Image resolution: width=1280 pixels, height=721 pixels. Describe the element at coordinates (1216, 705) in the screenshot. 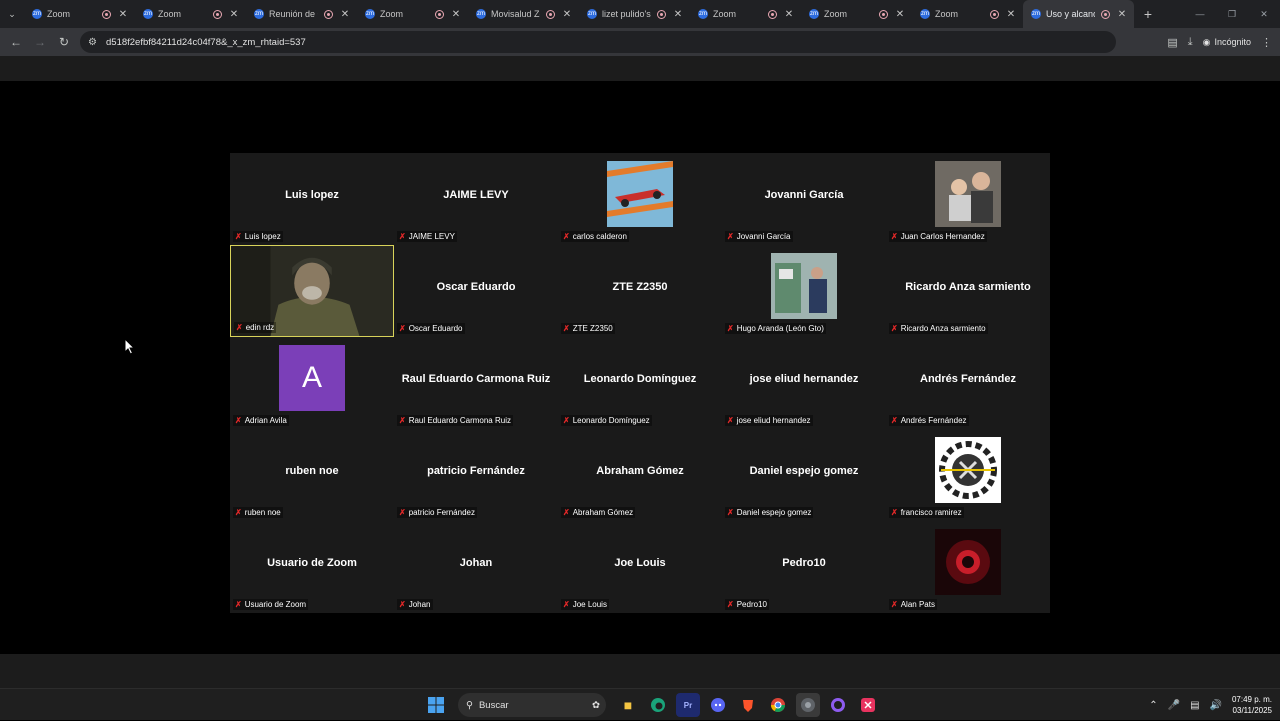

I see `volume-icon: 🔊` at that location.